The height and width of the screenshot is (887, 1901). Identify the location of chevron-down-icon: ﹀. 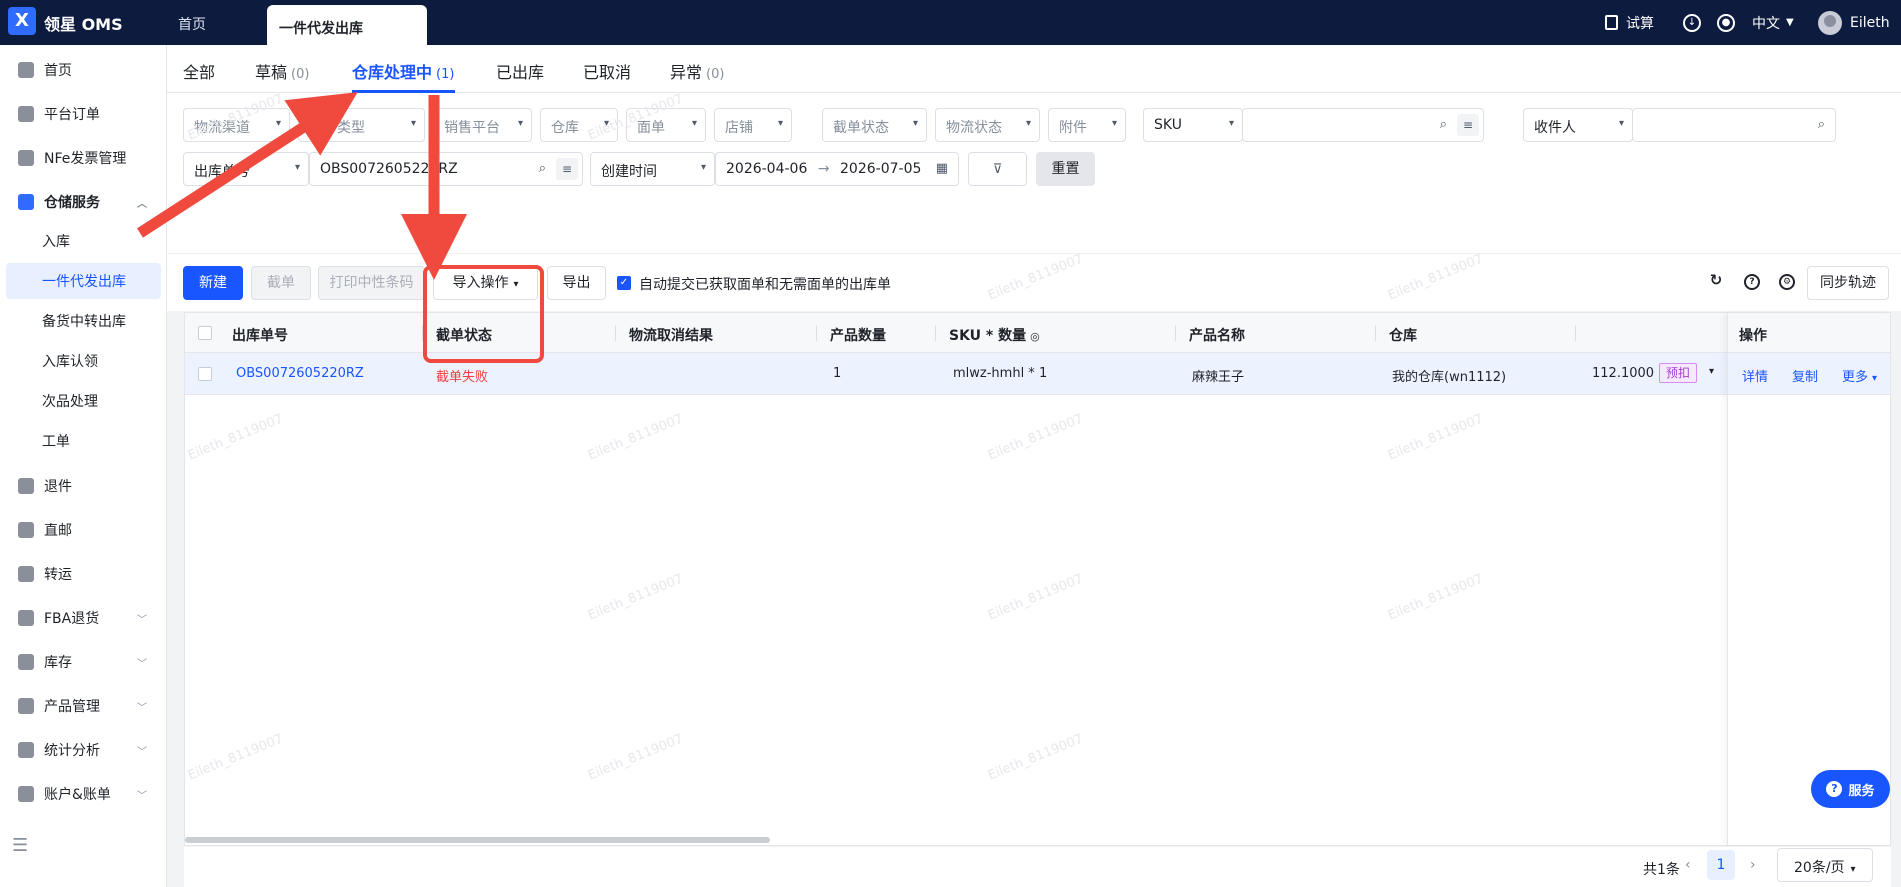
(142, 796).